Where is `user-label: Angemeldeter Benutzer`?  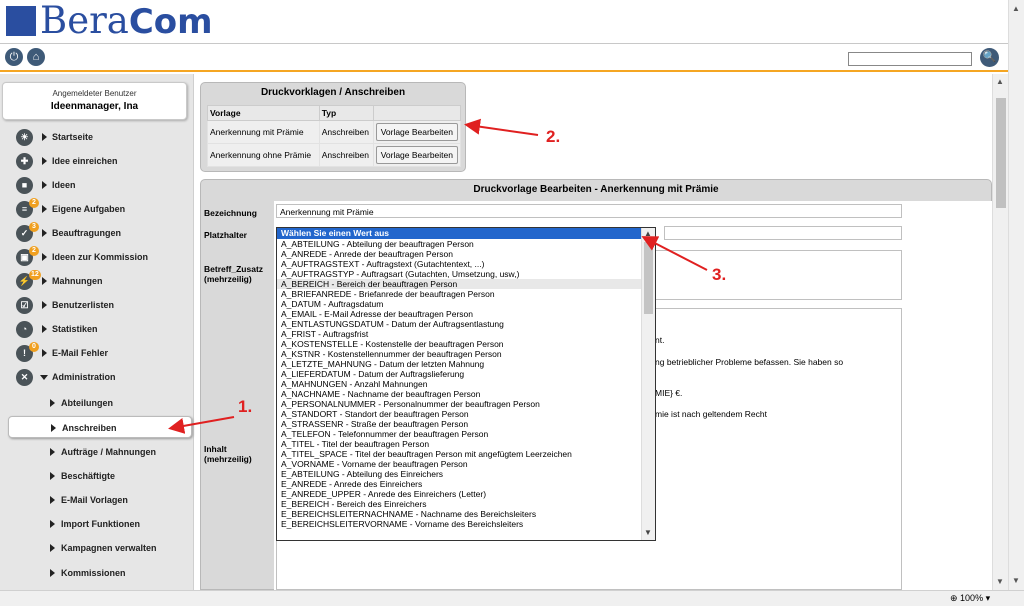
user-label: Angemeldeter Benutzer is located at coordinates (94, 93).